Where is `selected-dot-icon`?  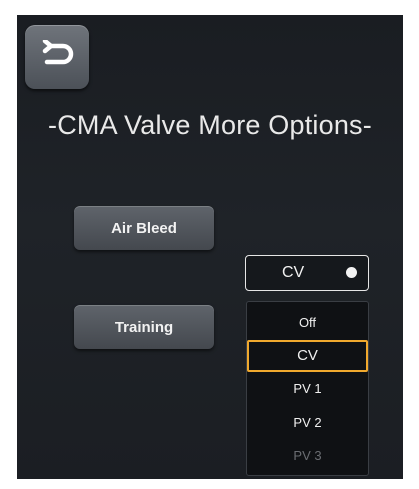 selected-dot-icon is located at coordinates (351, 272).